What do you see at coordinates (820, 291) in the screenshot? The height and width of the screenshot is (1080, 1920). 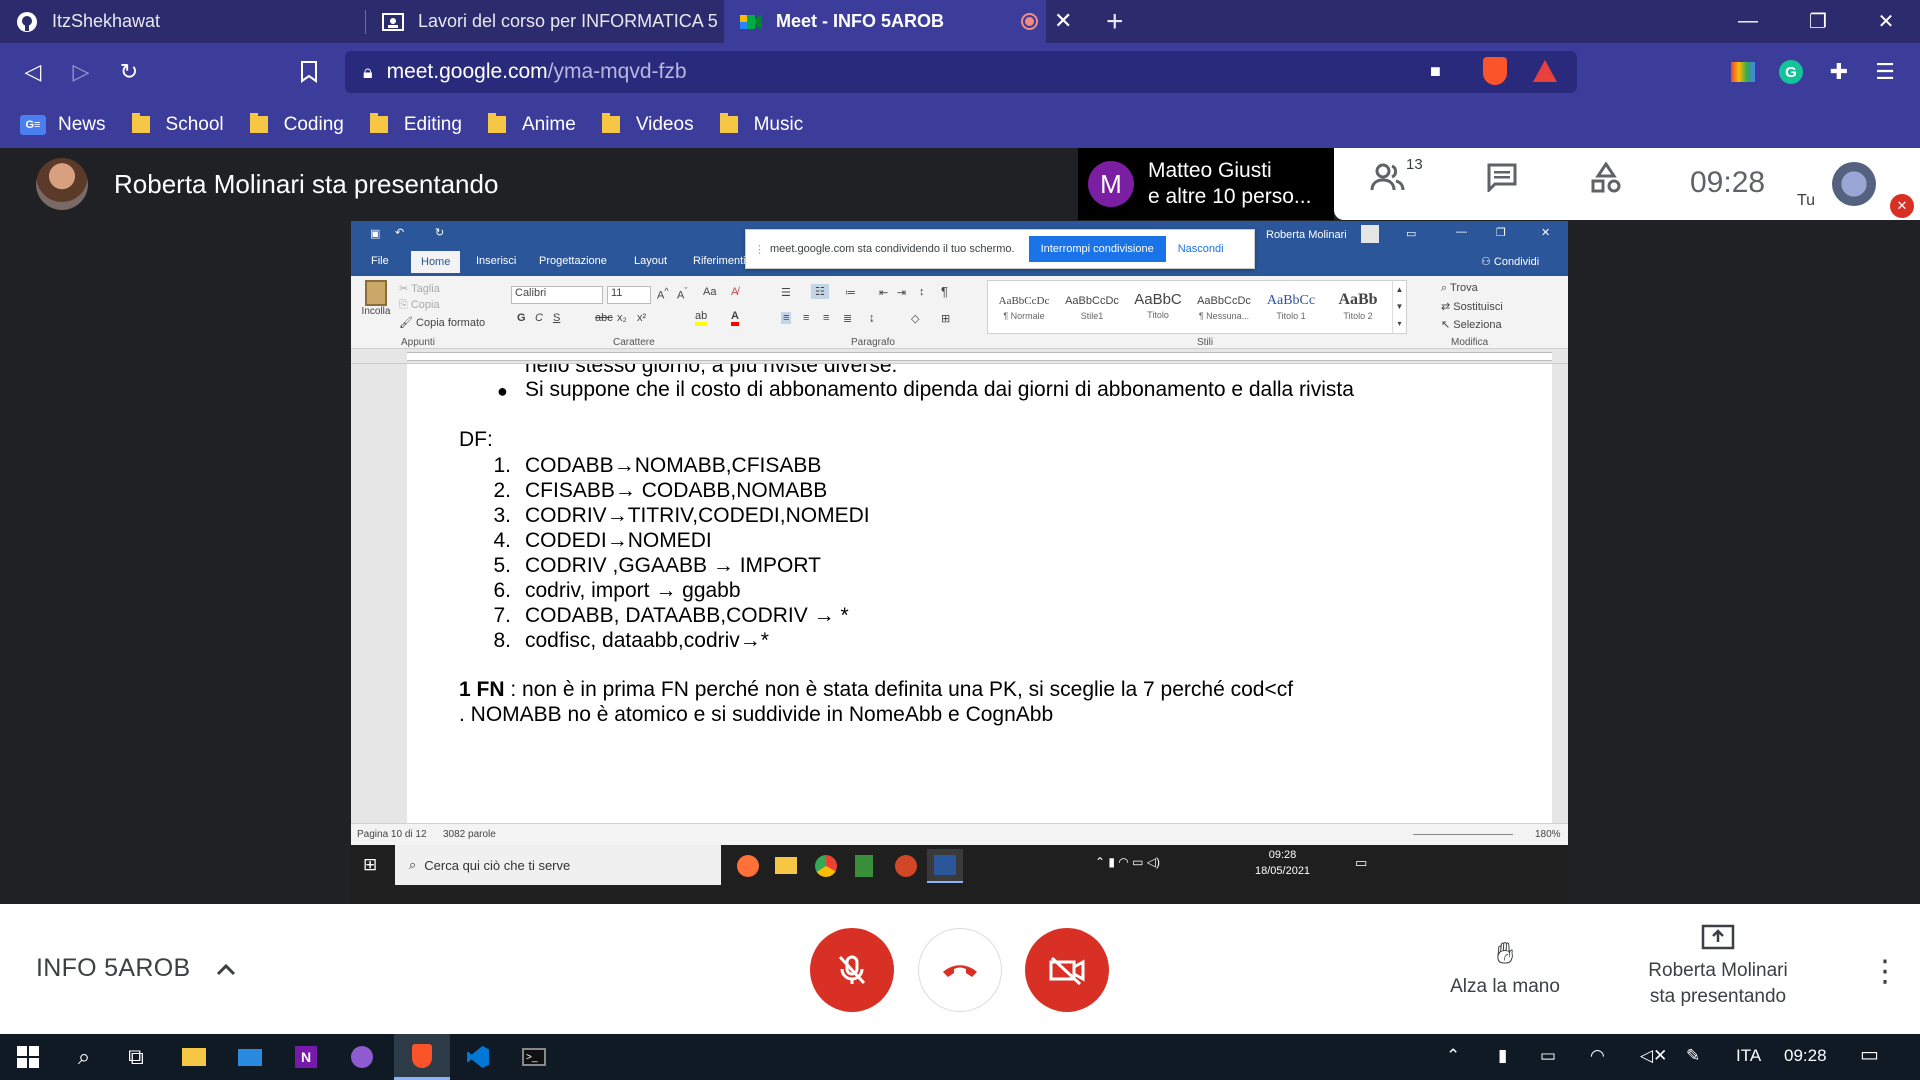 I see `numbering-icon: ☷` at bounding box center [820, 291].